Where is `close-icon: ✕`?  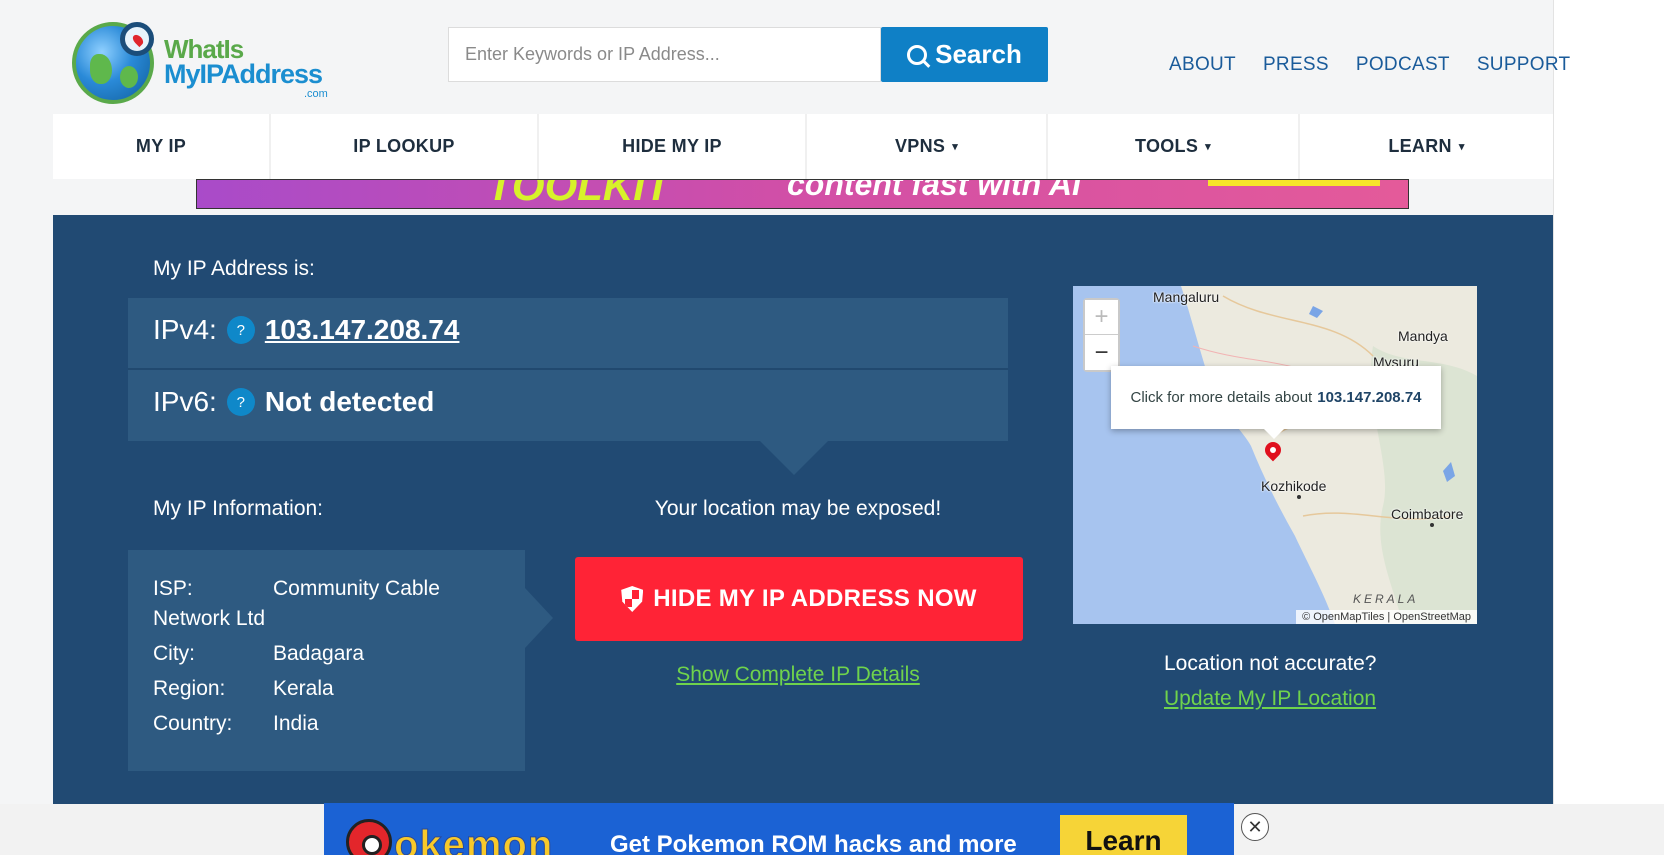 close-icon: ✕ is located at coordinates (1255, 827).